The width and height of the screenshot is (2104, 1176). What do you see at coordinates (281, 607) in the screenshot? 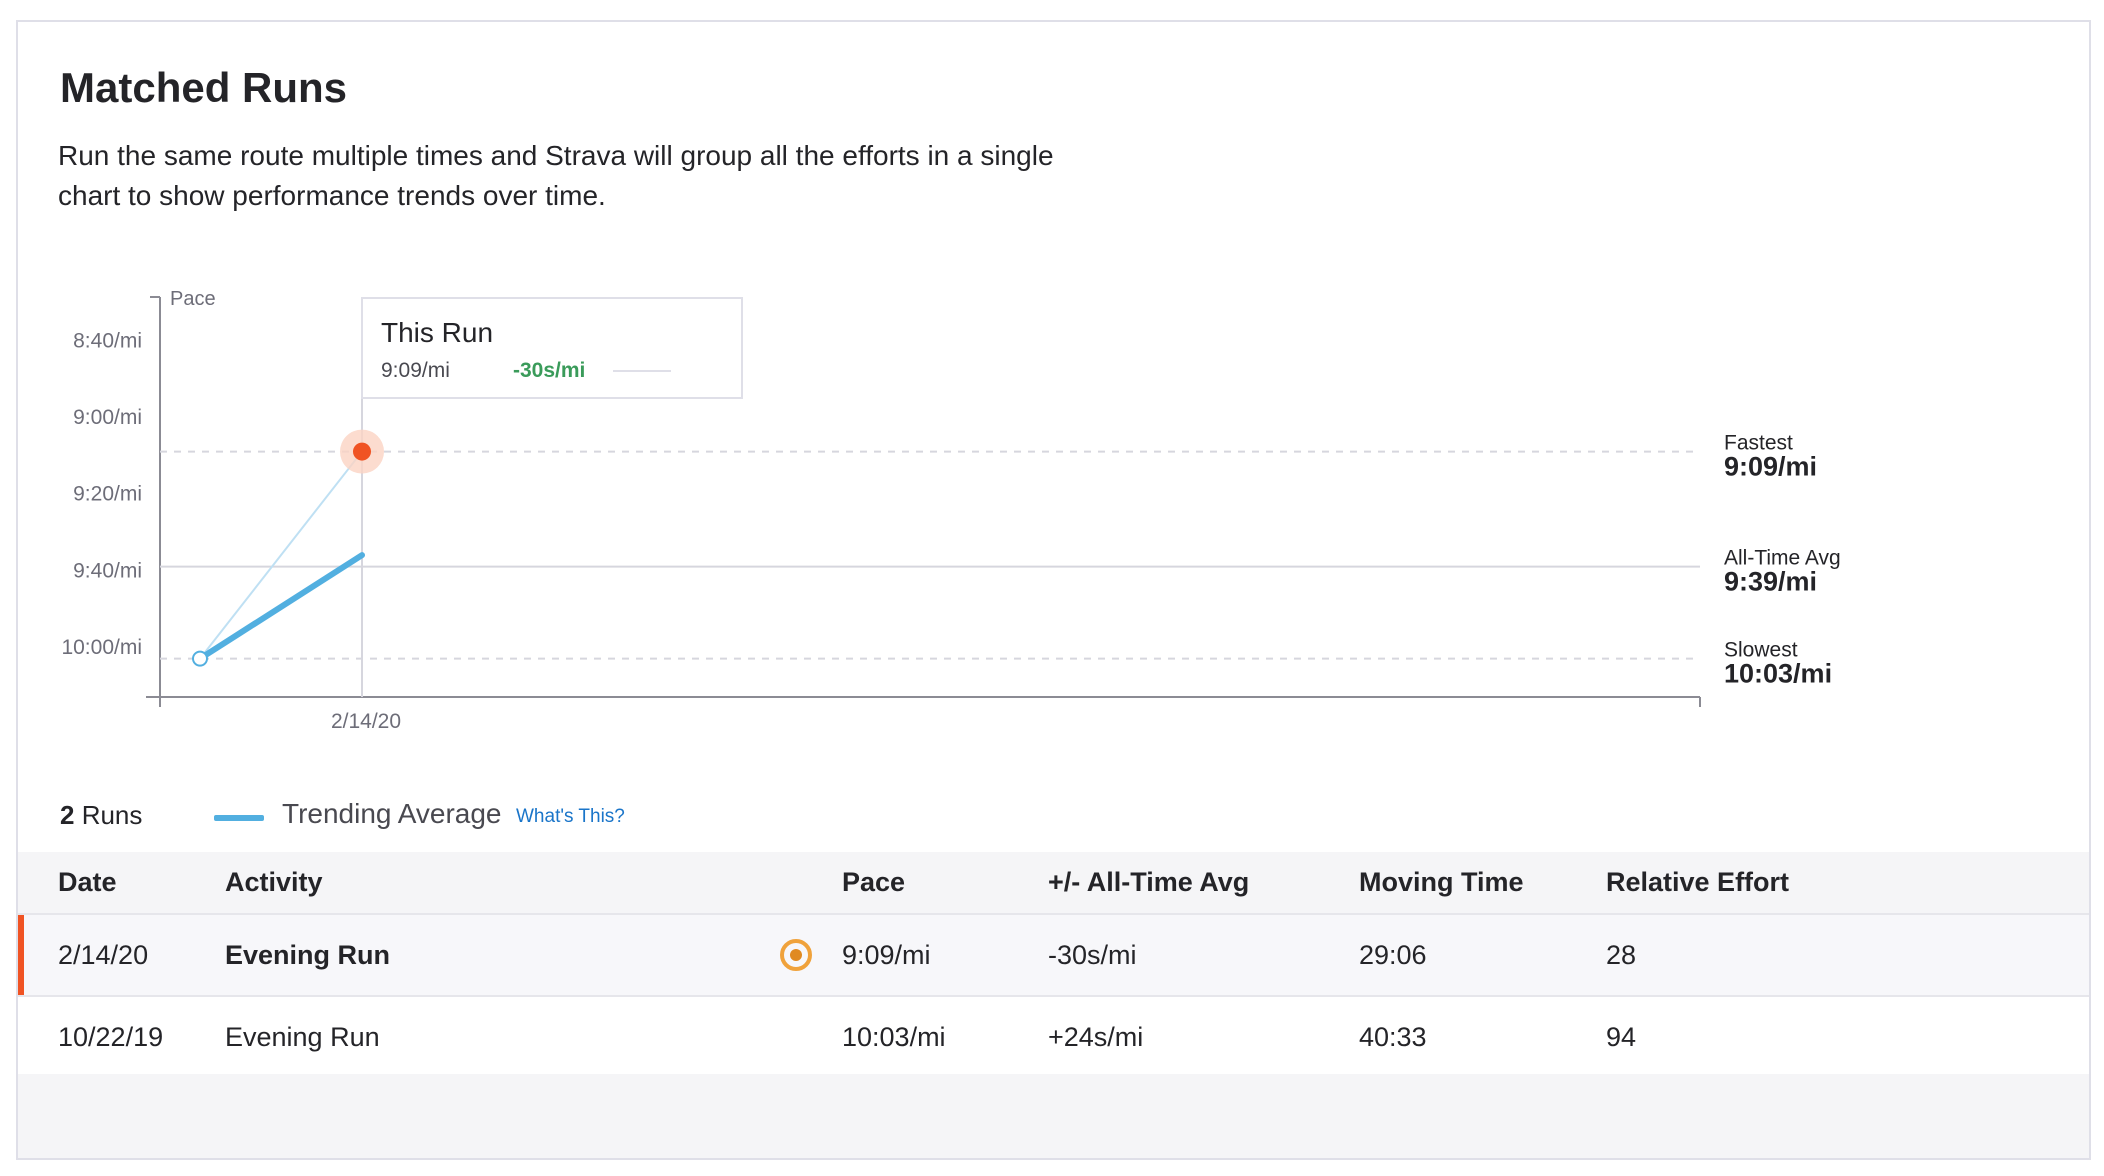
I see `trending-average-line` at bounding box center [281, 607].